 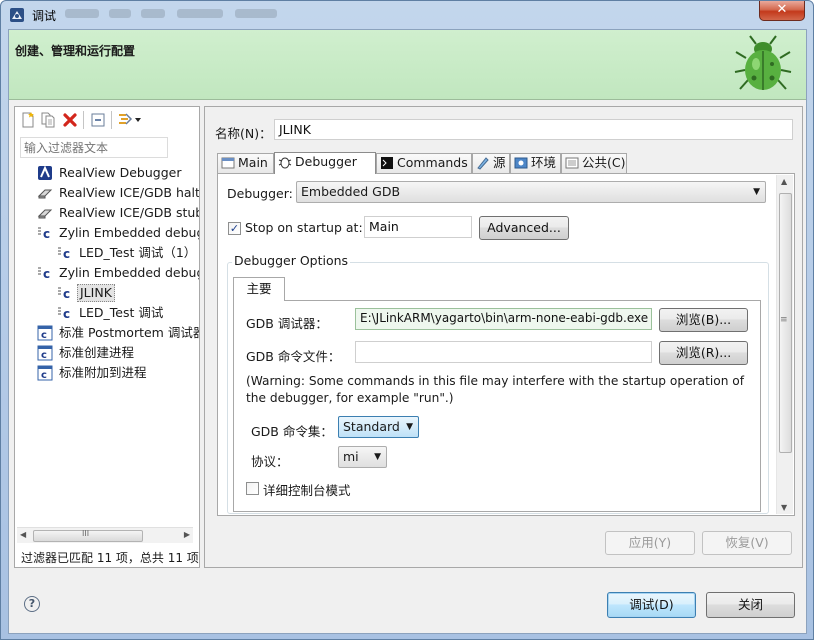 I want to click on stop-on-startup-field: Main, so click(x=418, y=227).